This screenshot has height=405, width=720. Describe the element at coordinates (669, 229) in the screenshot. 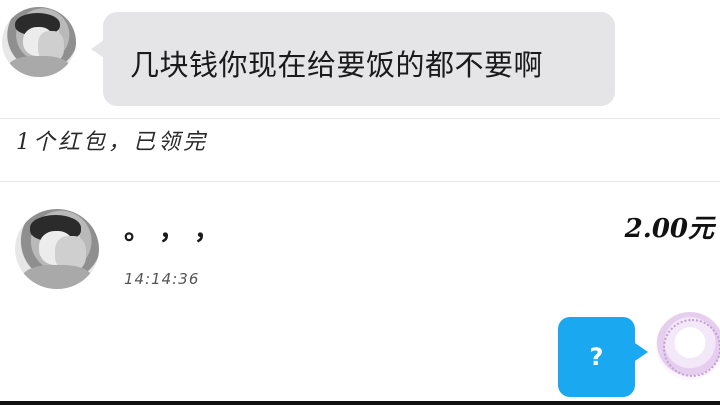

I see `red-packet-claim-amount: 2.00元` at that location.